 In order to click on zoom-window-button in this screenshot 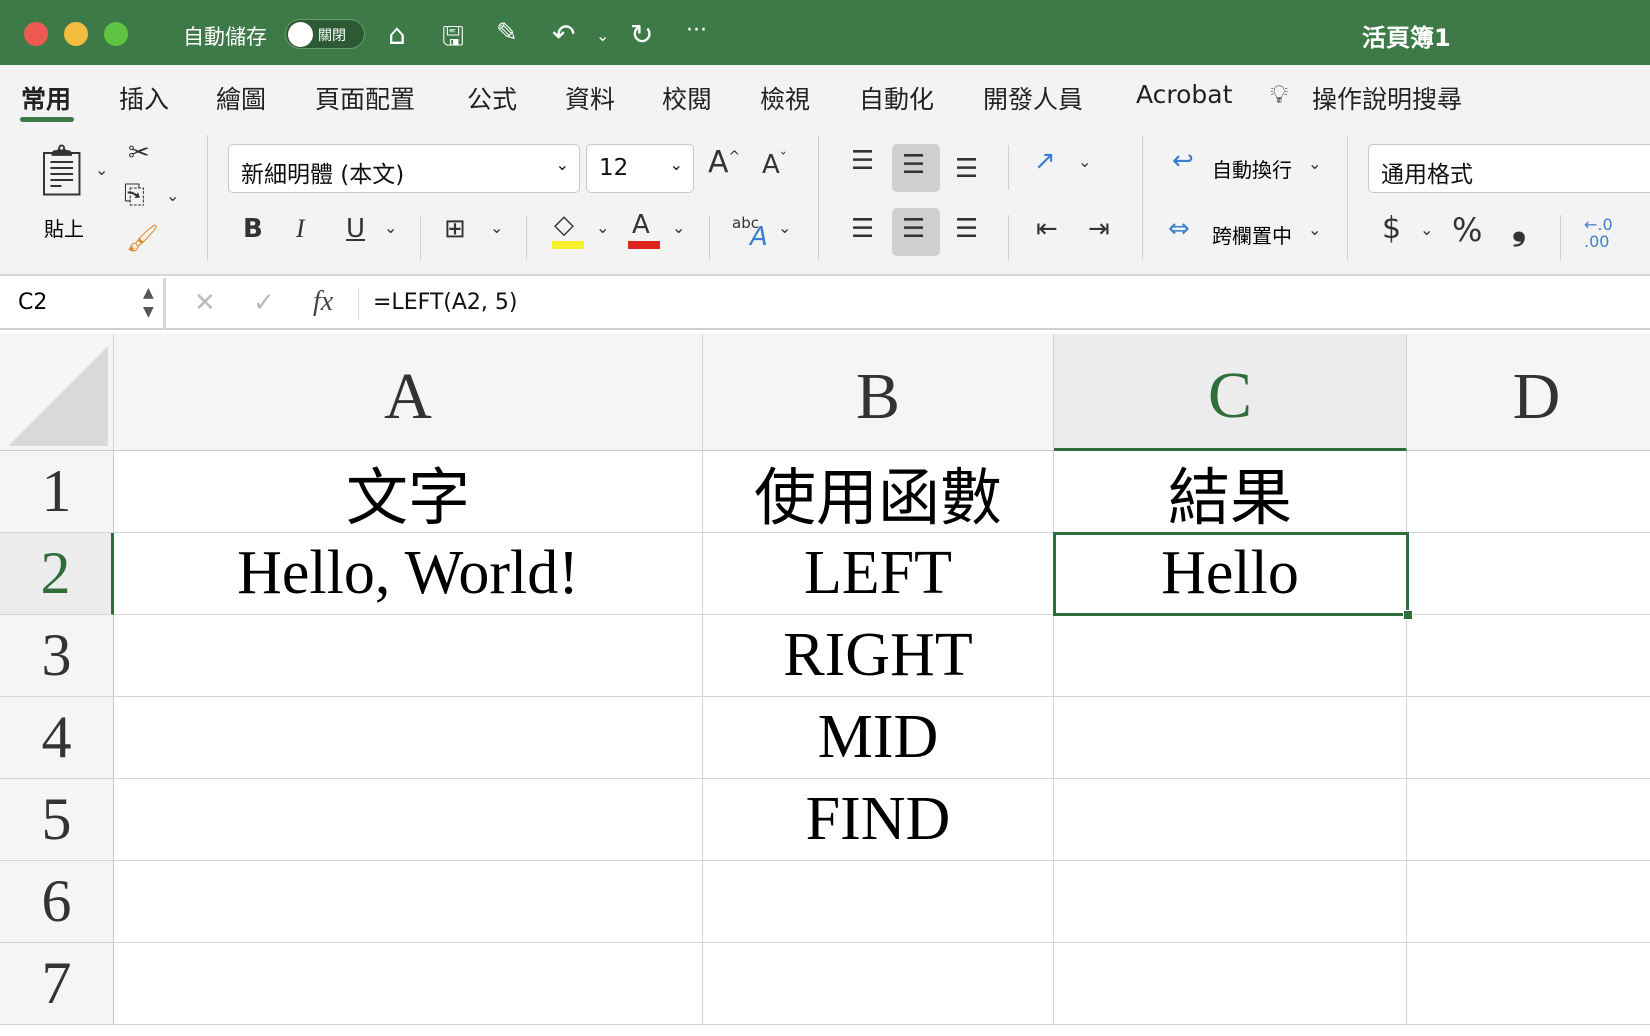, I will do `click(116, 34)`.